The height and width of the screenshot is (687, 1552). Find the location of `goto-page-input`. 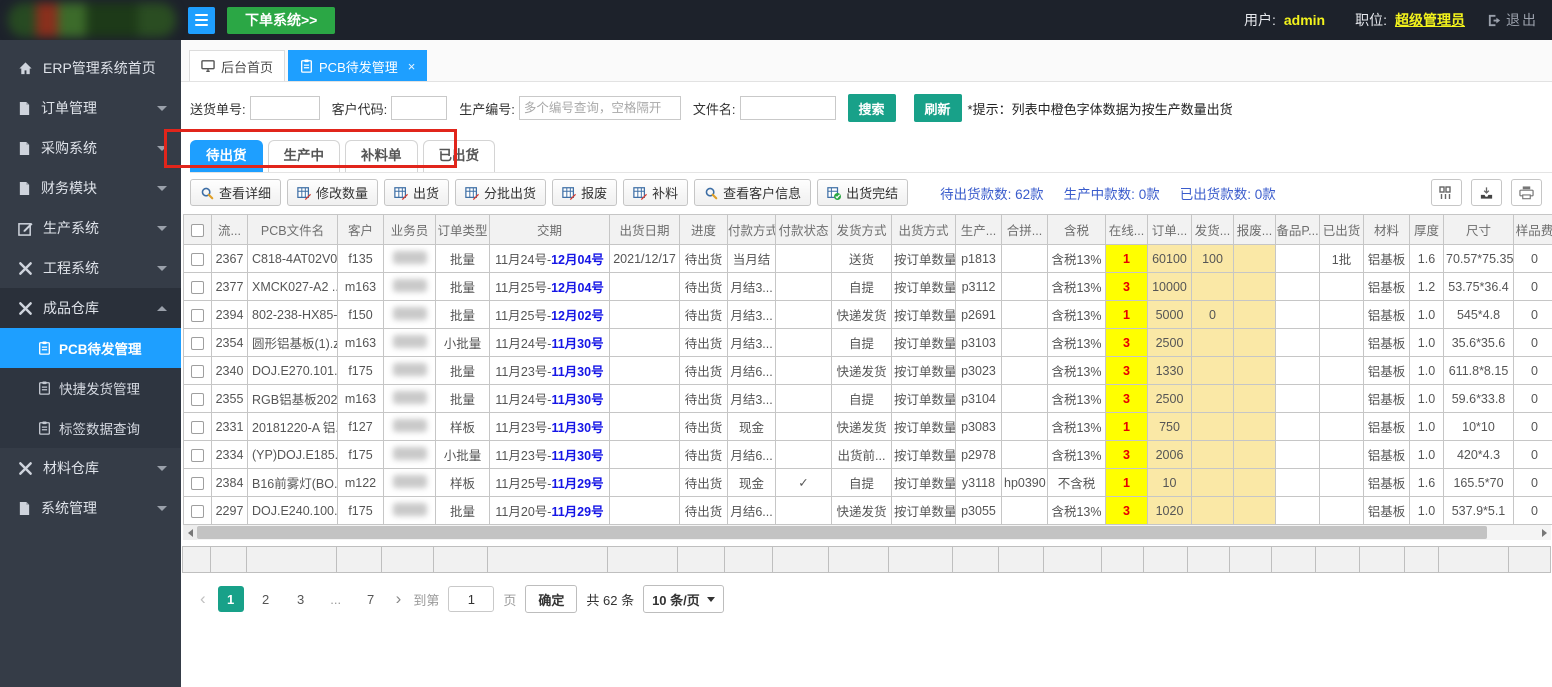

goto-page-input is located at coordinates (471, 599).